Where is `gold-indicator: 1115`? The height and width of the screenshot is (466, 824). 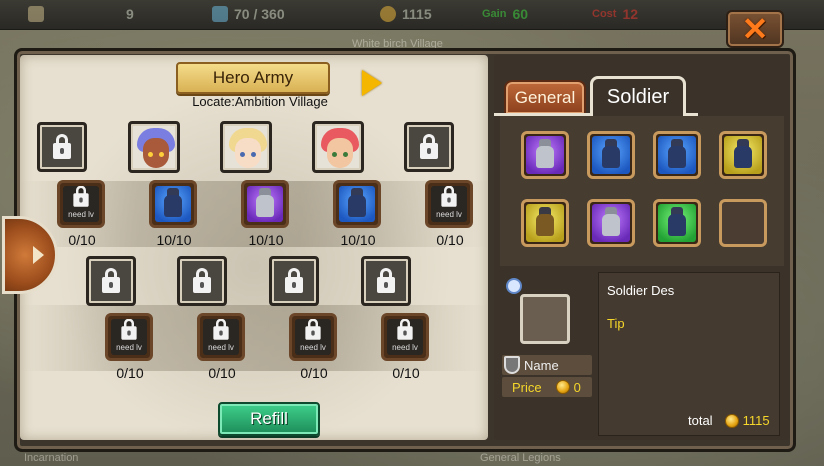 gold-indicator: 1115 is located at coordinates (406, 14).